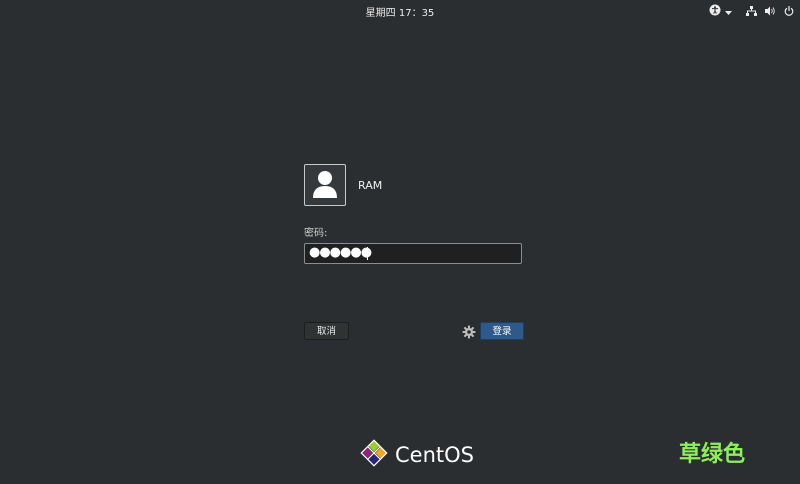  I want to click on login-button: 登录, so click(502, 331).